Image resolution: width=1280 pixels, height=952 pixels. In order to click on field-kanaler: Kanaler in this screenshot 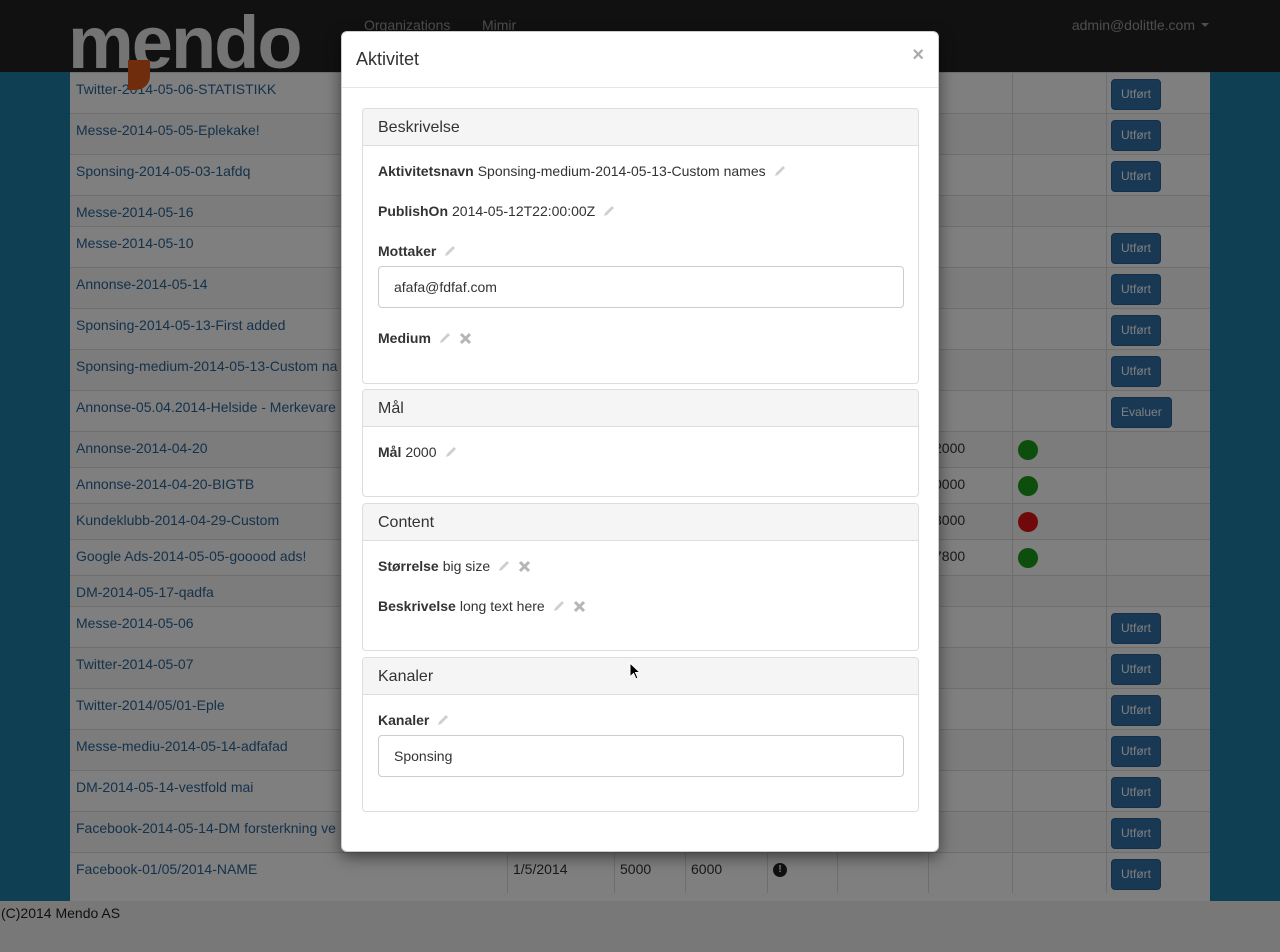, I will do `click(414, 720)`.